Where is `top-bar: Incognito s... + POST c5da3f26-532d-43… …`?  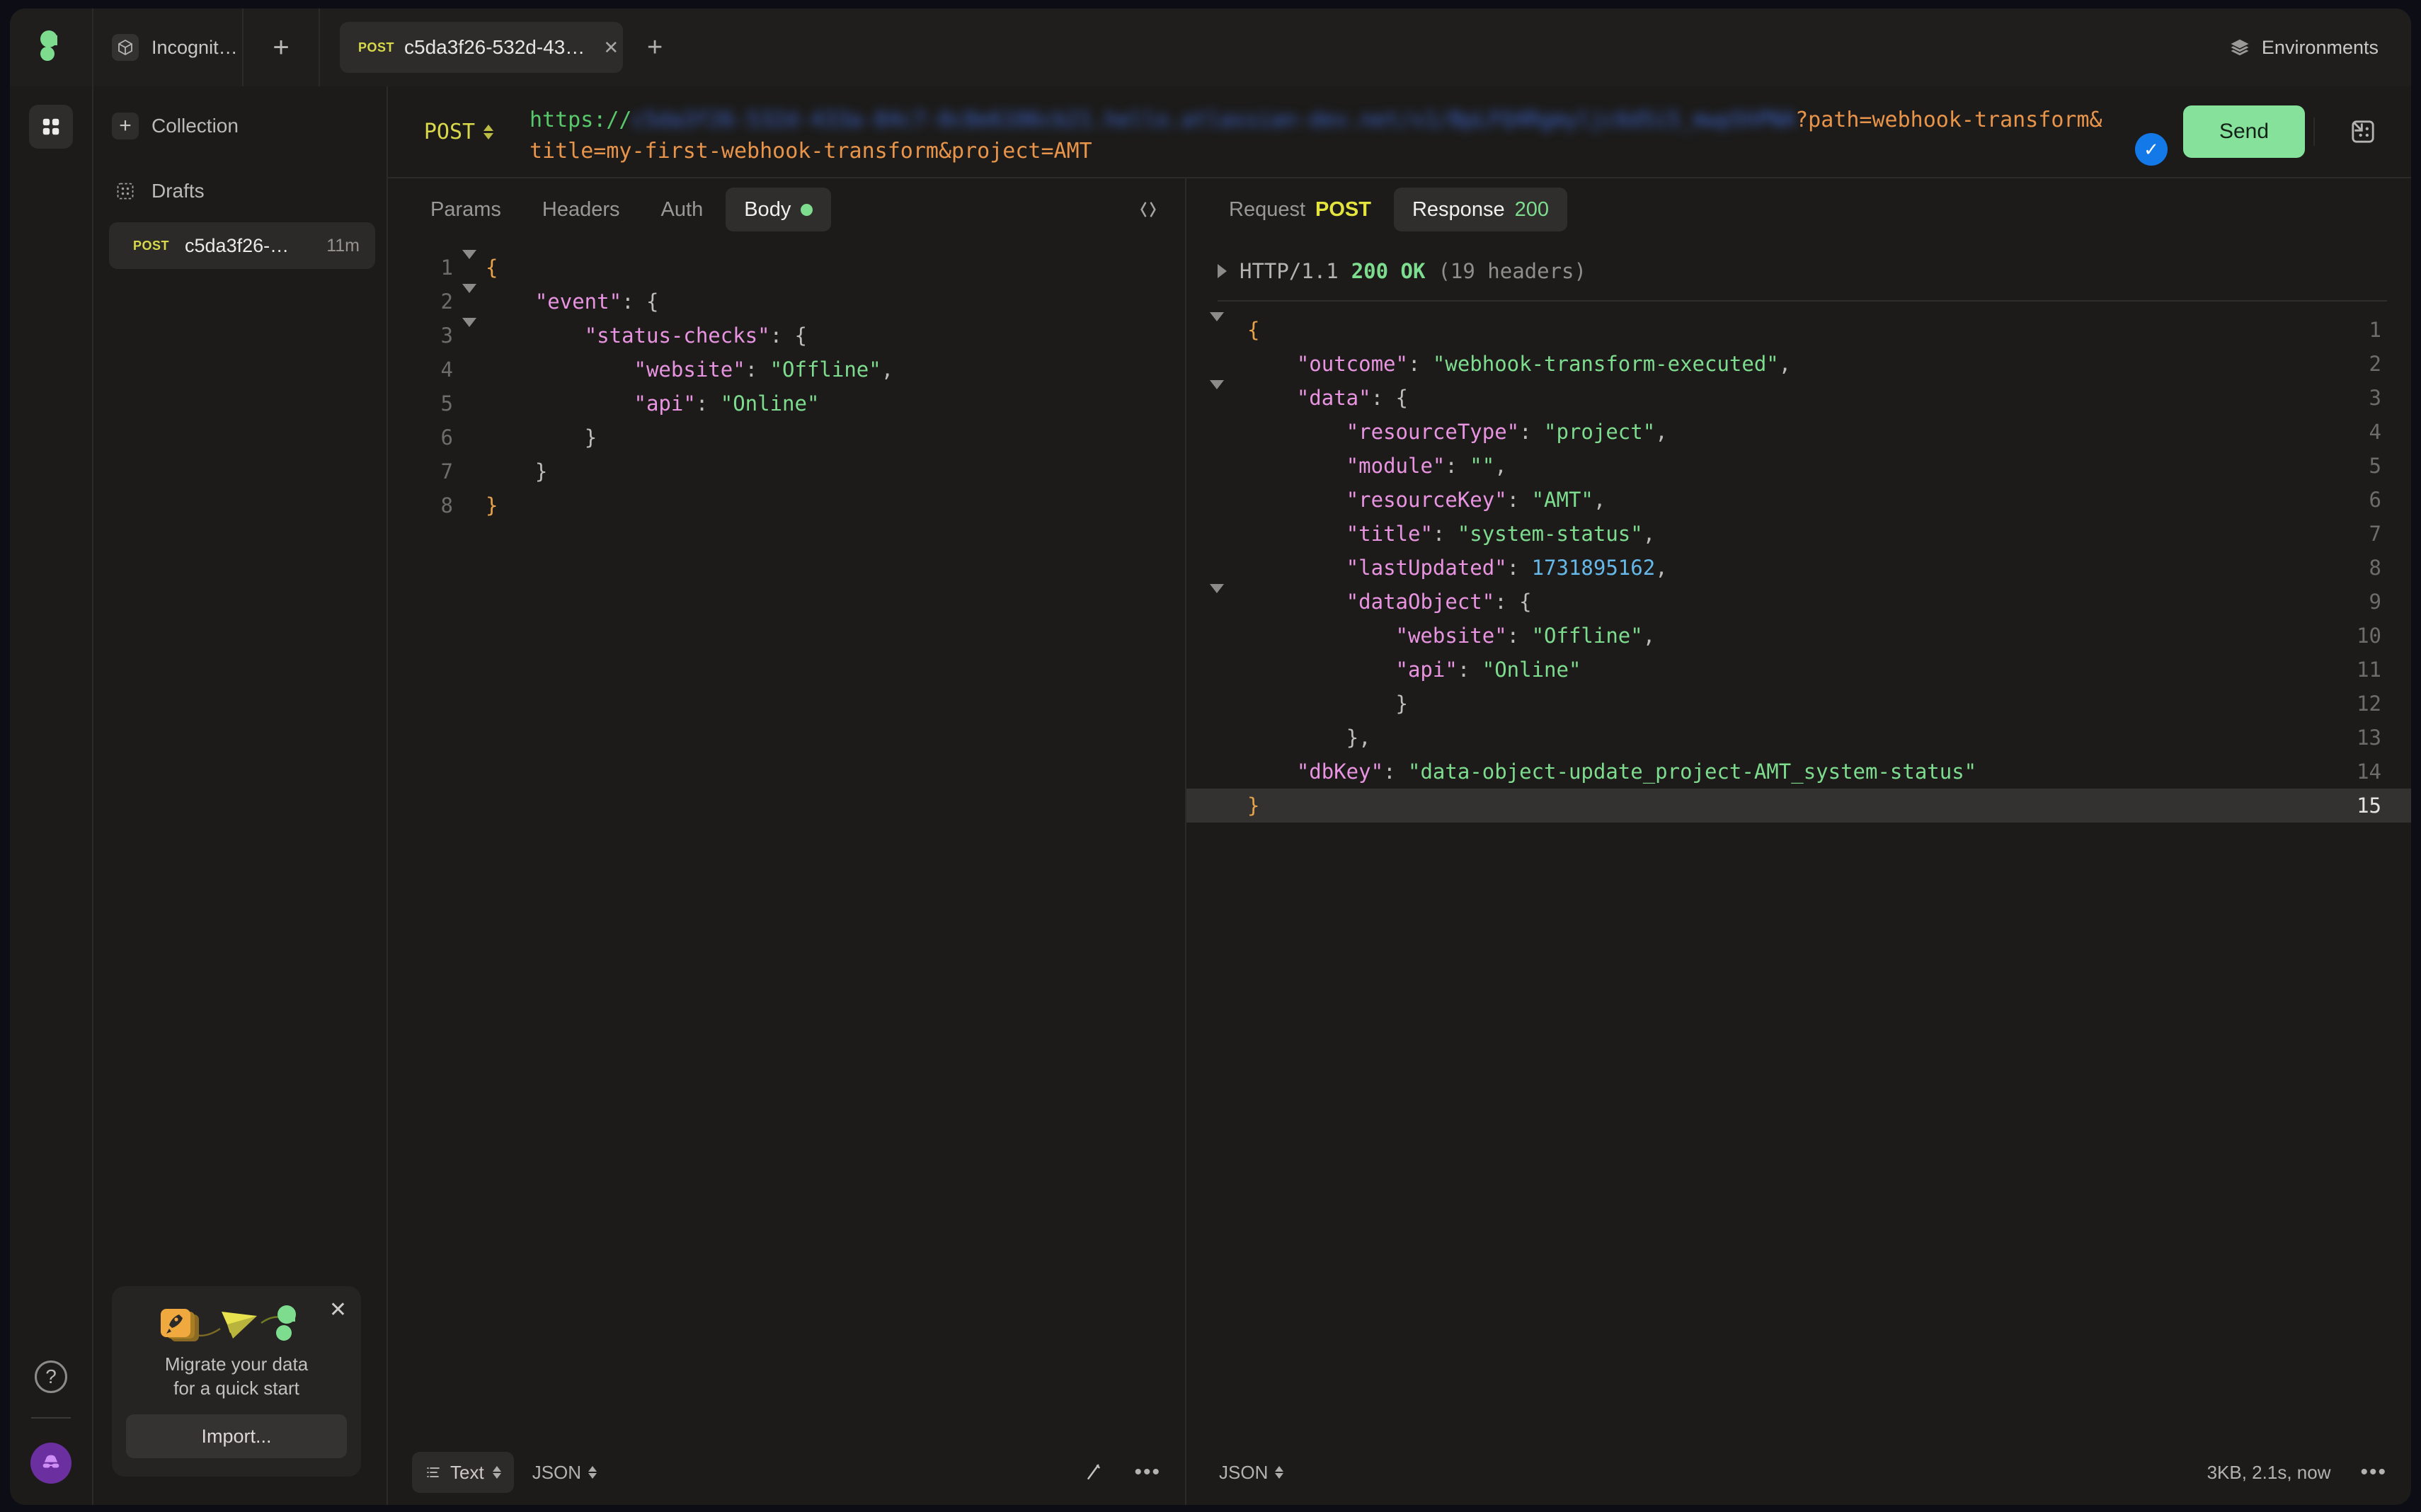
top-bar: Incognito s... + POST c5da3f26-532d-43… … is located at coordinates (1211, 47).